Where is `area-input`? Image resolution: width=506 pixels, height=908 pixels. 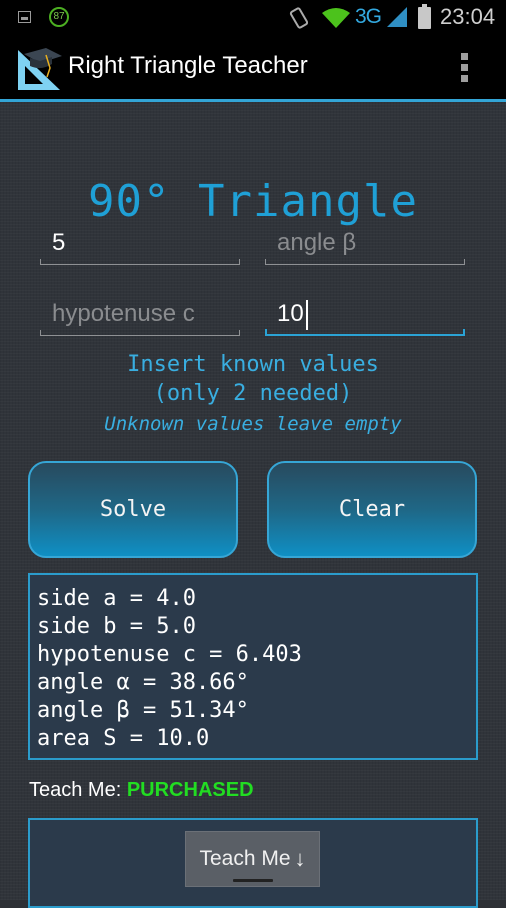 area-input is located at coordinates (365, 314).